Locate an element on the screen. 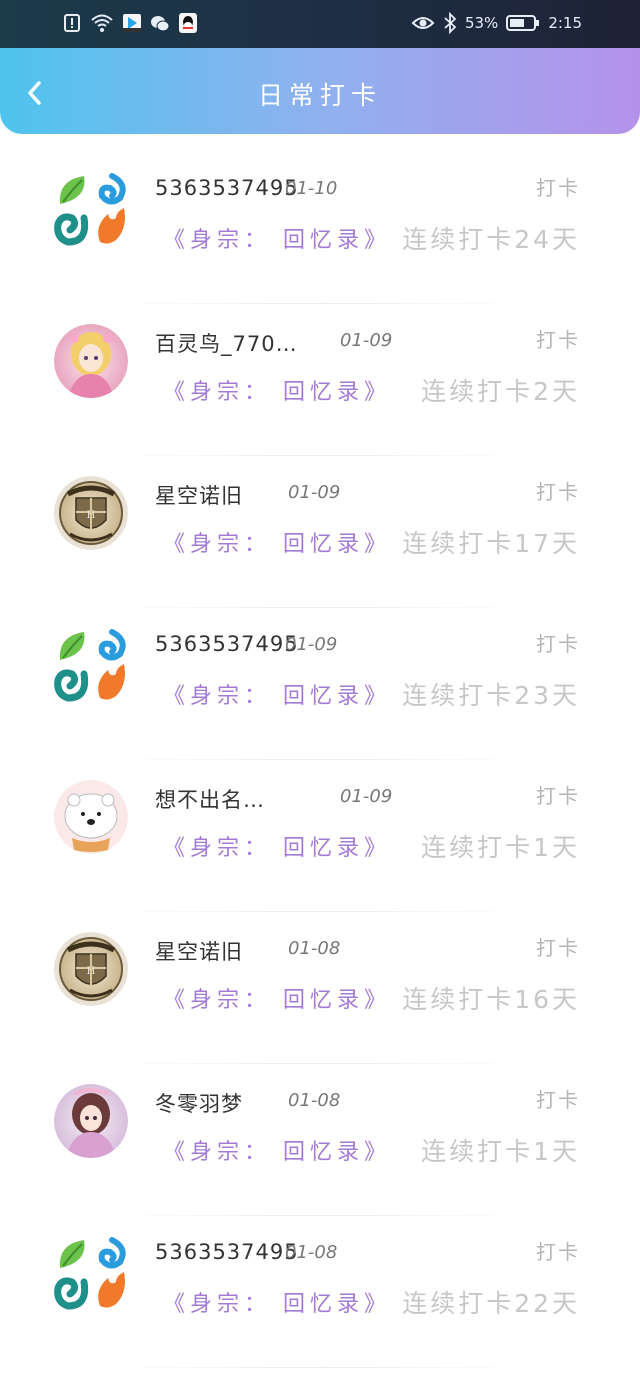 The width and height of the screenshot is (640, 1387). list-item: 5363537495 01-08 打卡《身宗： 回忆录》 连续打卡22天 is located at coordinates (320, 1292).